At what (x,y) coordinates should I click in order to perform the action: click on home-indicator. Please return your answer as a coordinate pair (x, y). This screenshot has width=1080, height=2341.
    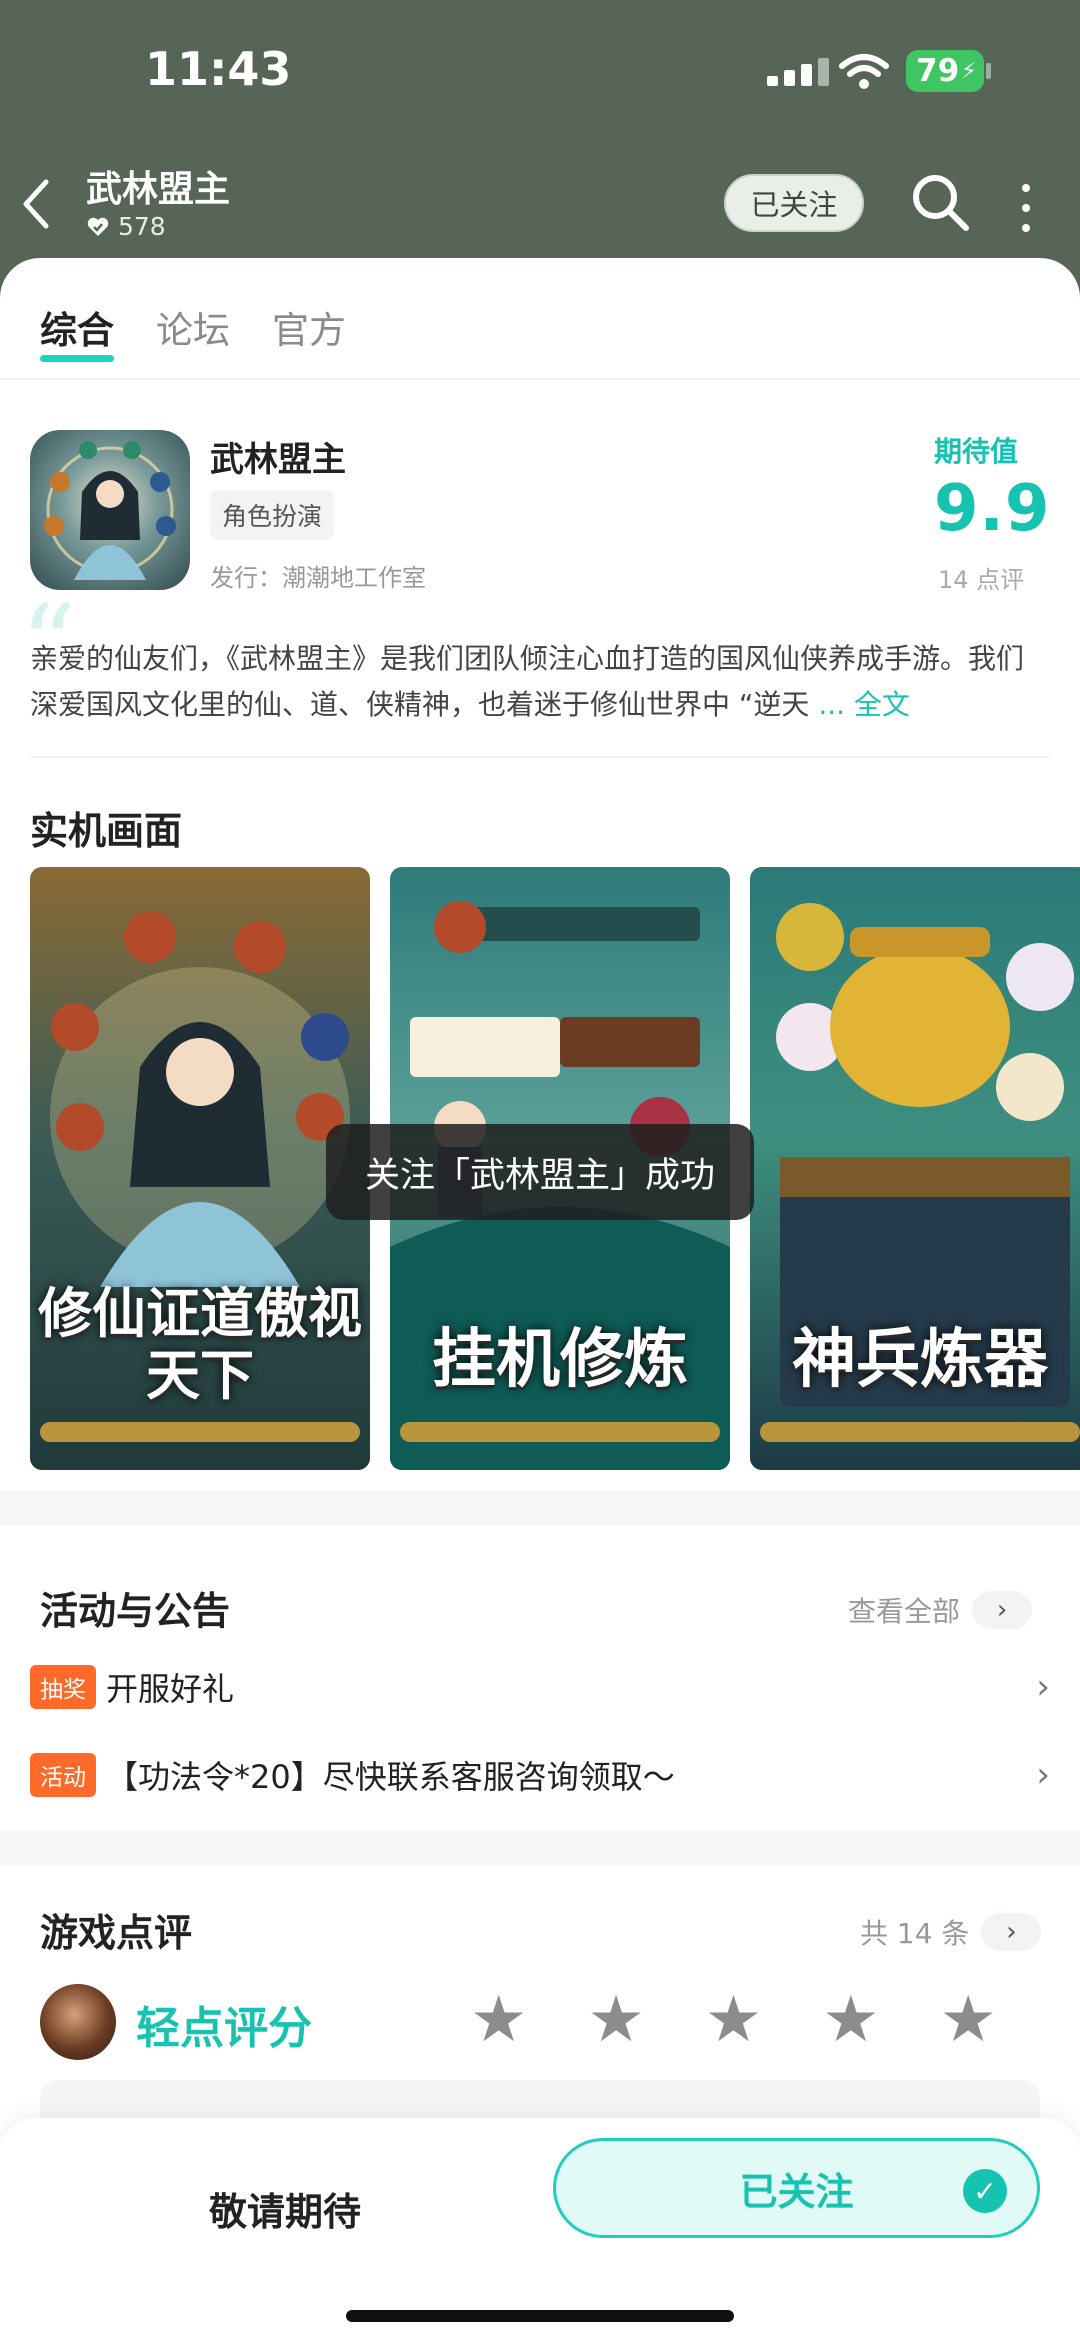
    Looking at the image, I should click on (540, 2316).